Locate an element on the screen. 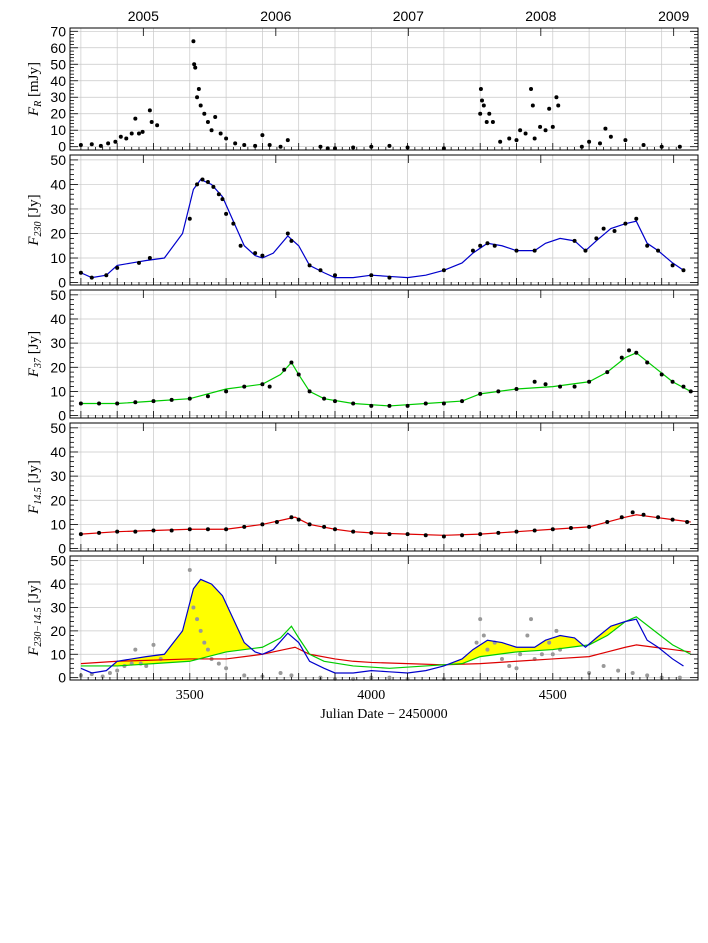  y-tick-label: 10 is located at coordinates (58, 130).